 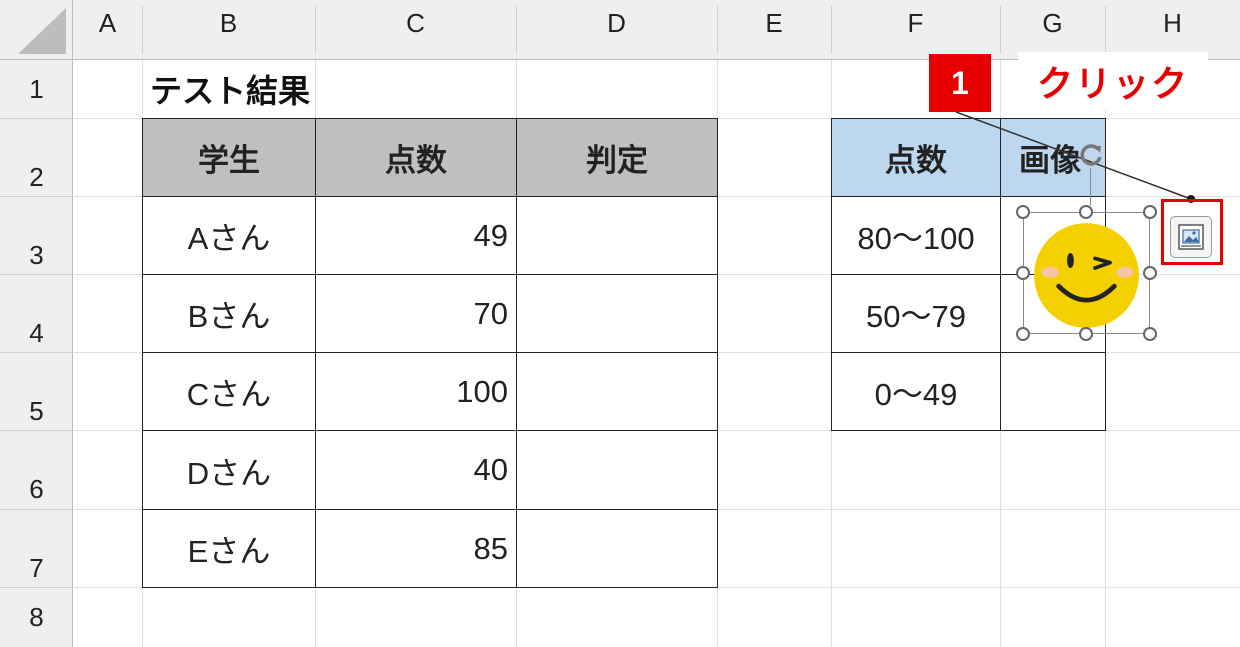 What do you see at coordinates (1192, 232) in the screenshot?
I see `highlight-box` at bounding box center [1192, 232].